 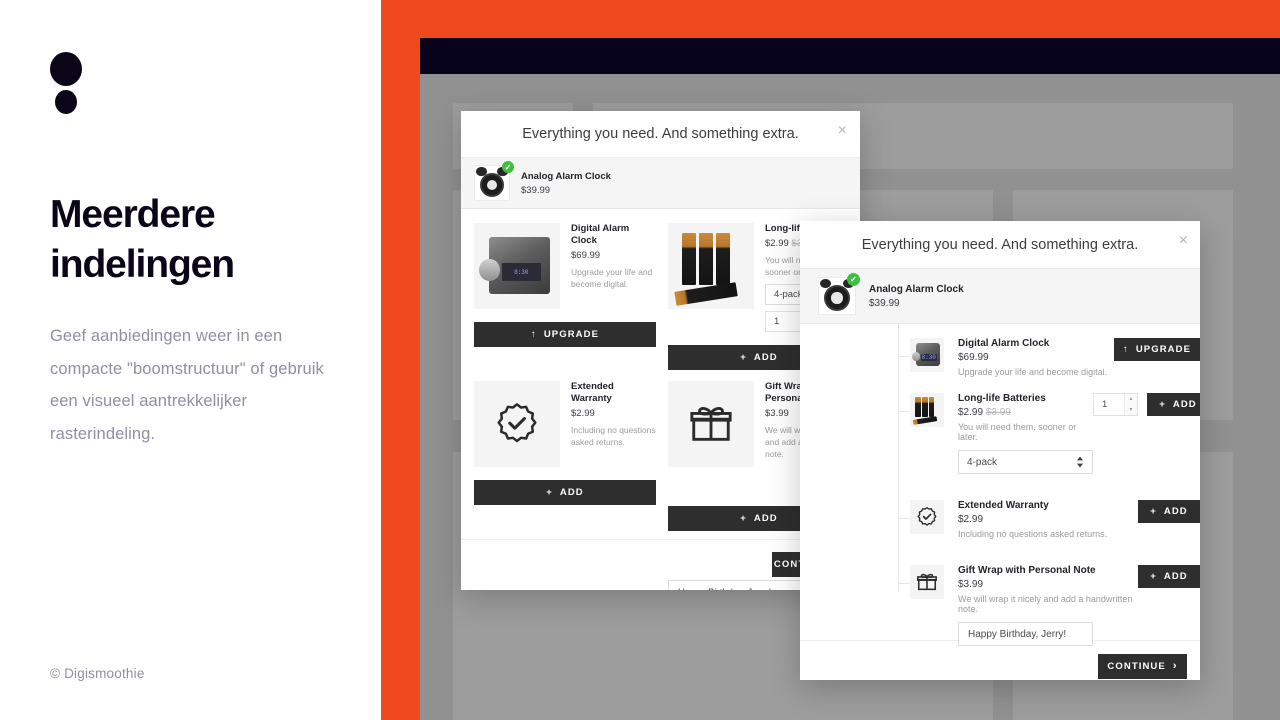 I want to click on product-price: $3.99, so click(x=971, y=584).